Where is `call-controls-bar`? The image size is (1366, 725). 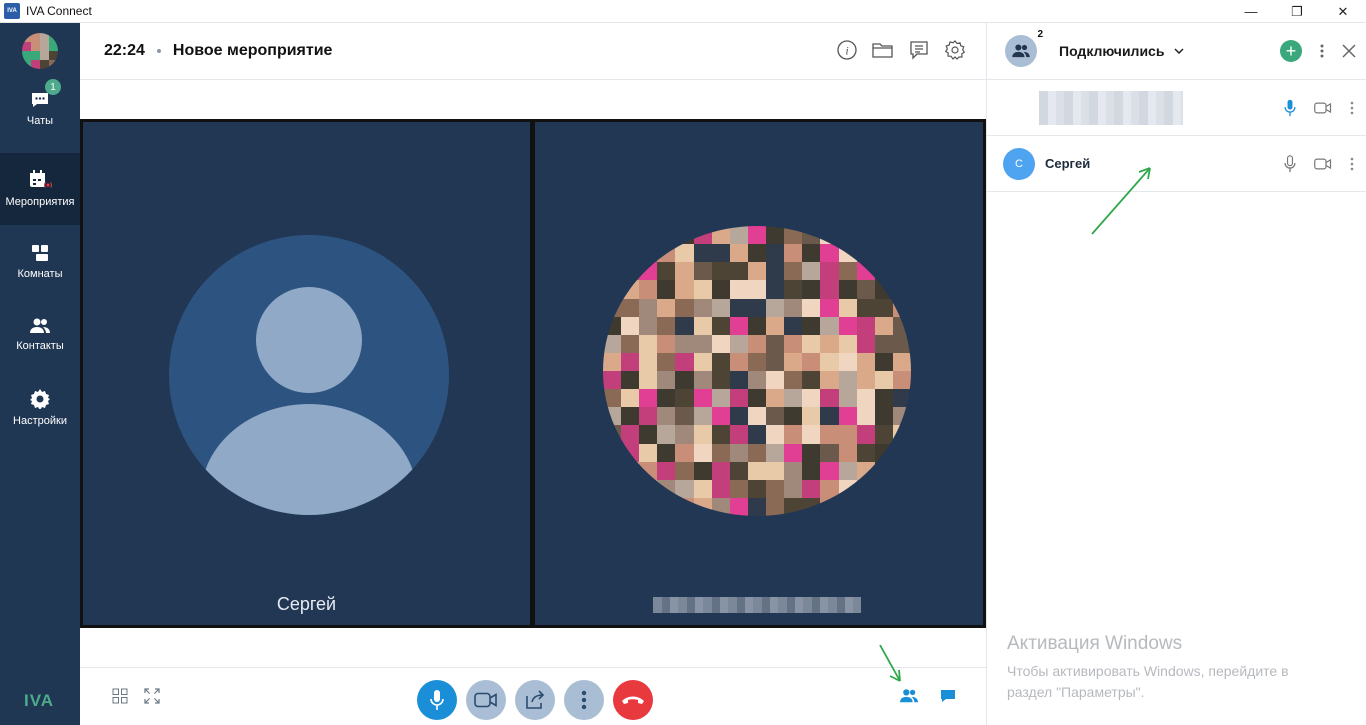
call-controls-bar is located at coordinates (533, 696).